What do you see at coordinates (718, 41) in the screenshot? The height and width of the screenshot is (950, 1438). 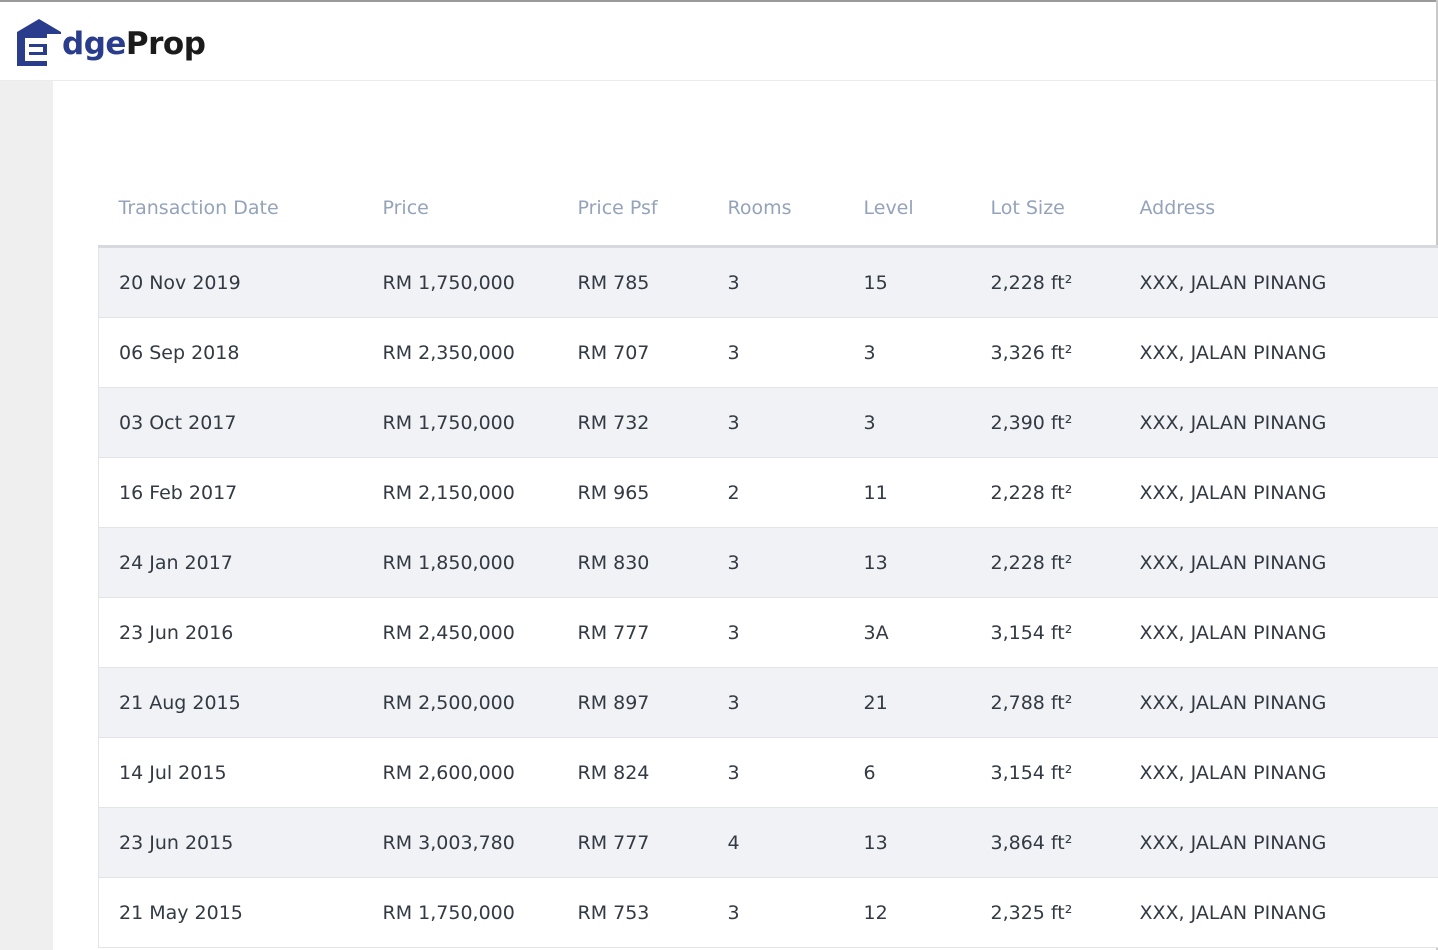 I see `site-header: dgeProp` at bounding box center [718, 41].